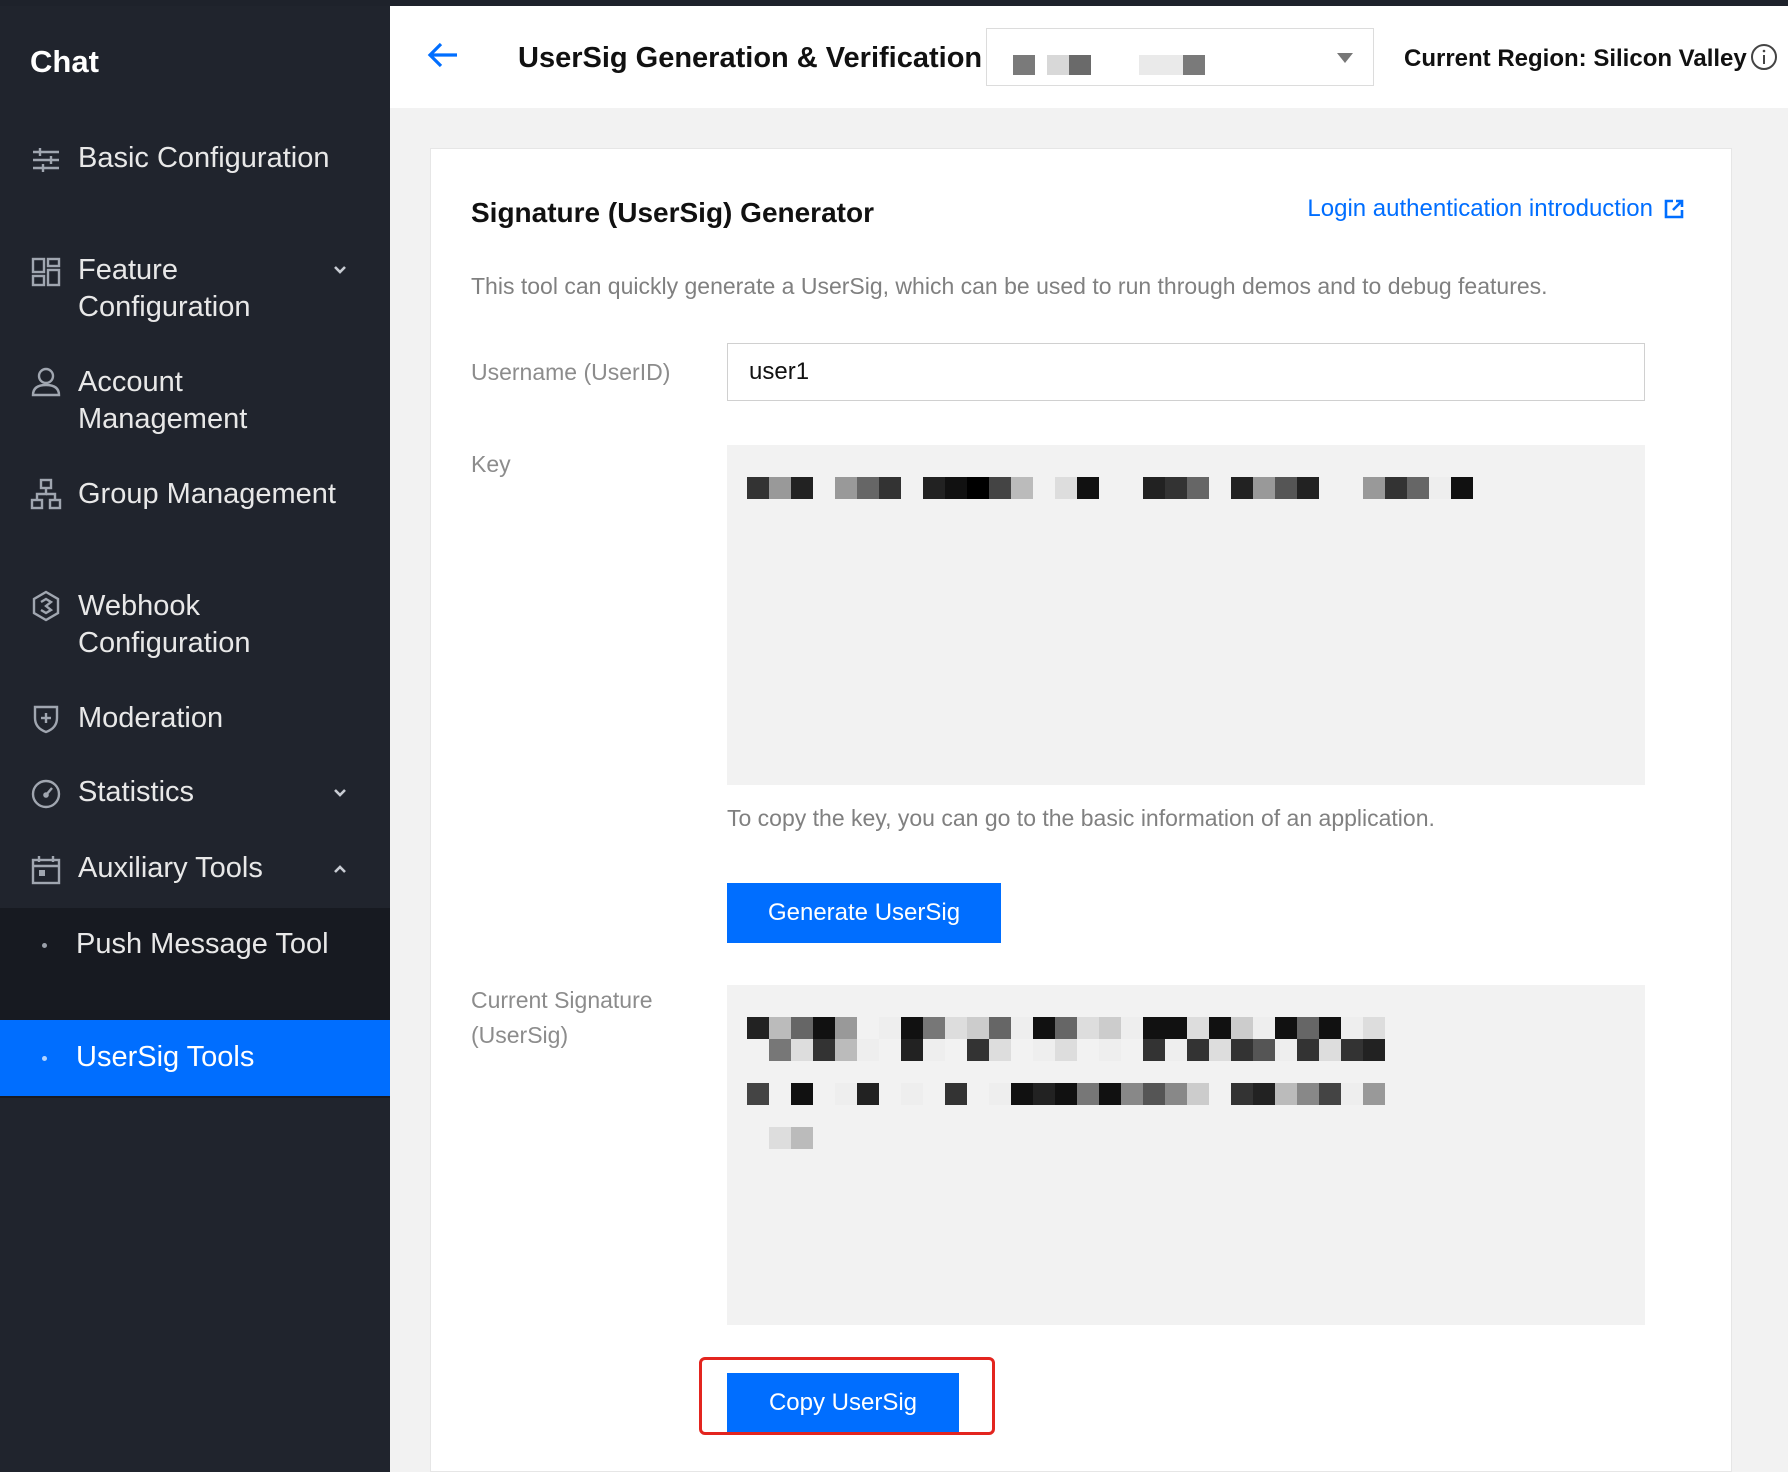 This screenshot has width=1788, height=1472. What do you see at coordinates (202, 944) in the screenshot?
I see `sidebar-subitem-label: Push Message Tool` at bounding box center [202, 944].